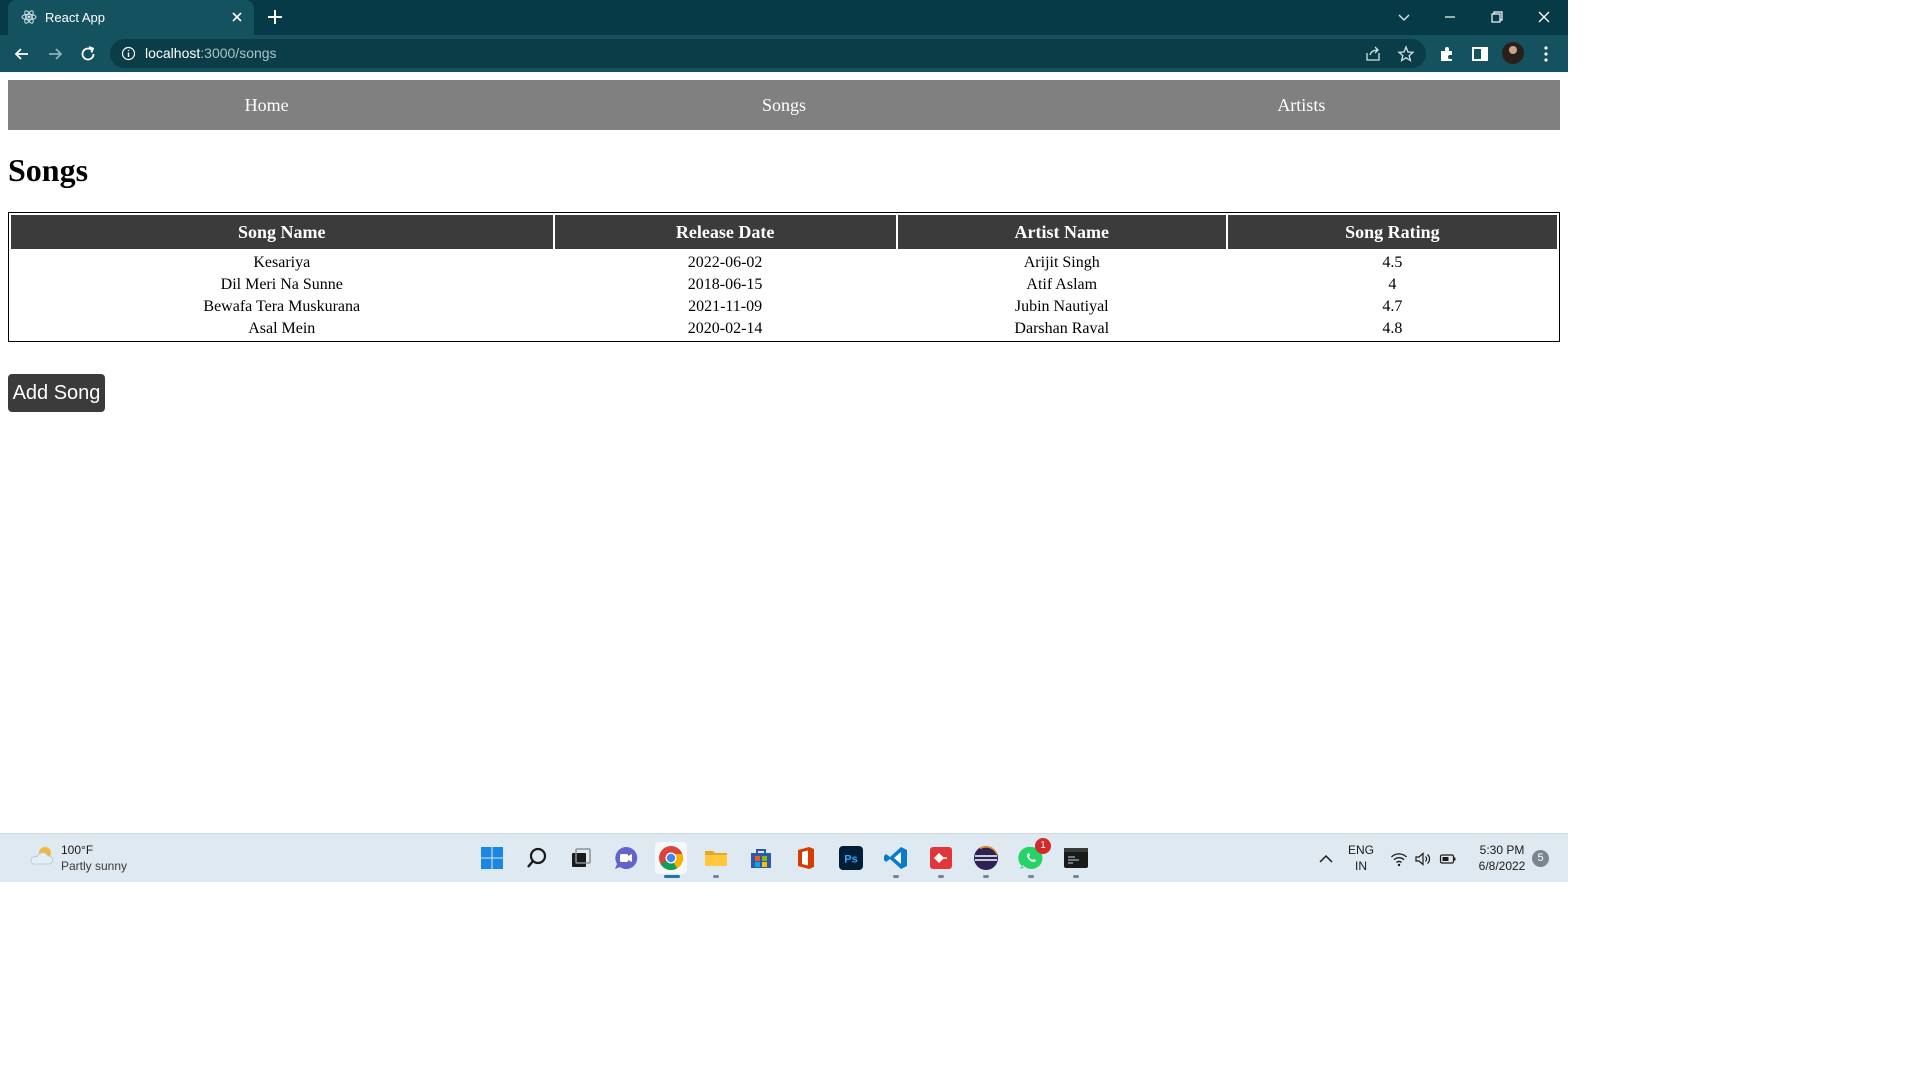 This screenshot has height=1080, width=1920. I want to click on office-app, so click(806, 858).